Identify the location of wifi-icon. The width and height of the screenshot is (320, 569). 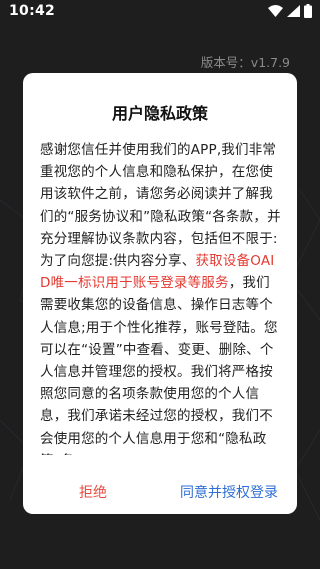
(275, 11).